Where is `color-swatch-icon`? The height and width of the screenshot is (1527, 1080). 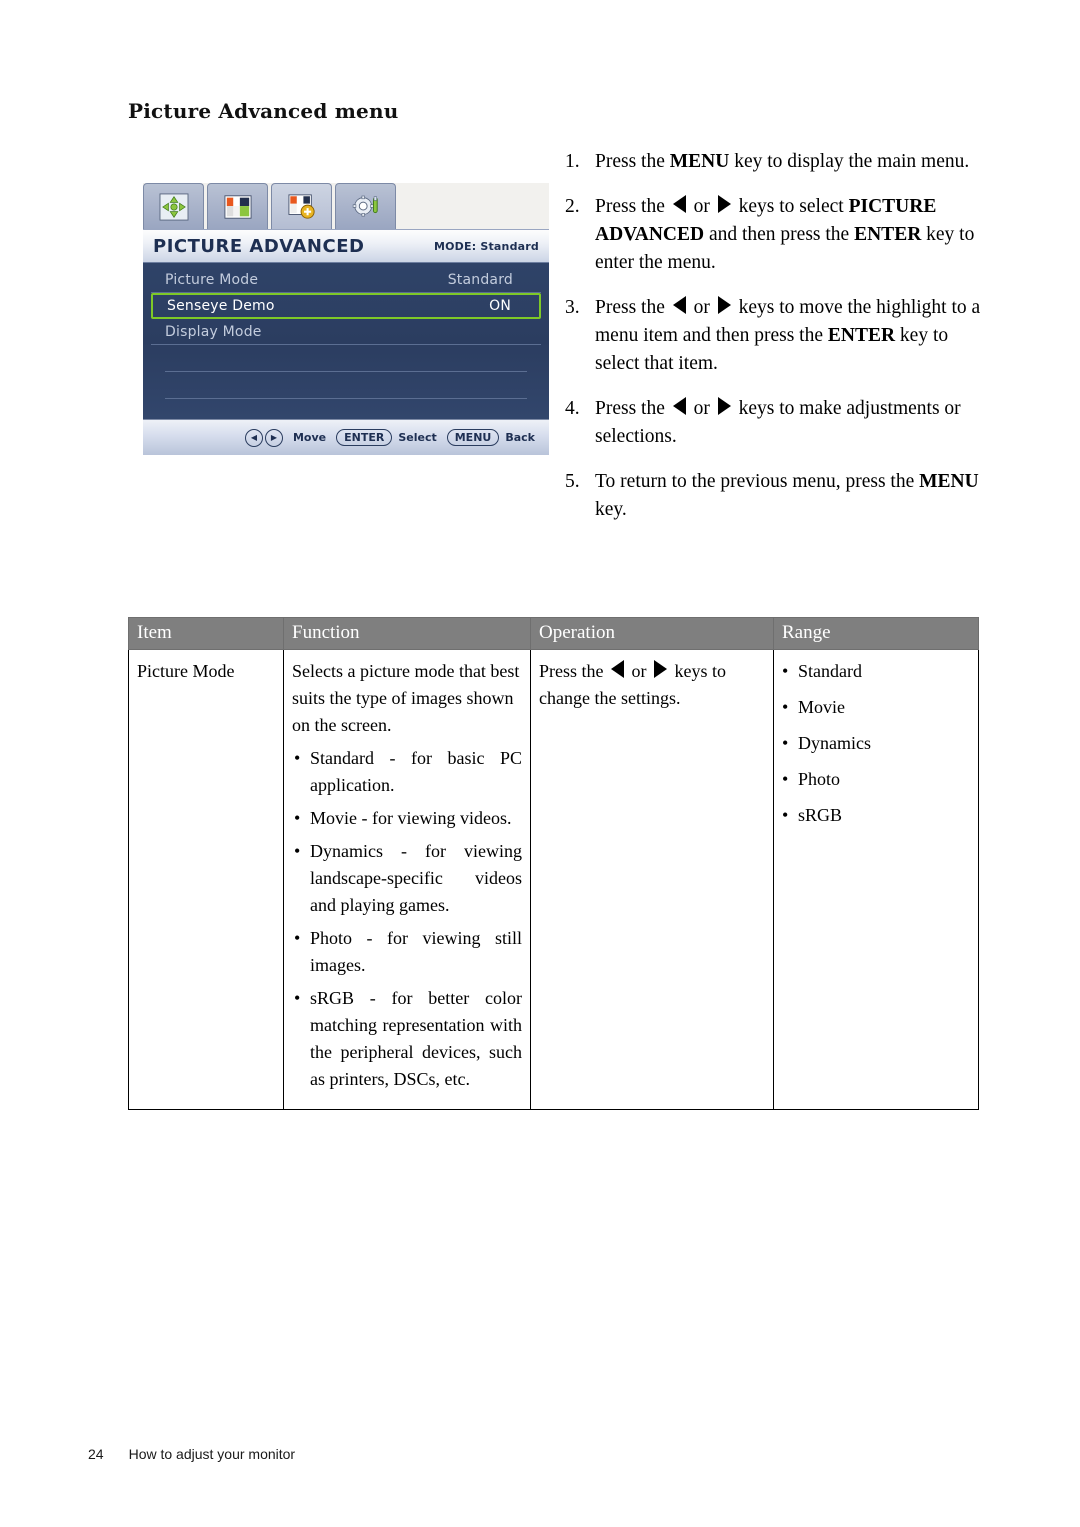
color-swatch-icon is located at coordinates (237, 206).